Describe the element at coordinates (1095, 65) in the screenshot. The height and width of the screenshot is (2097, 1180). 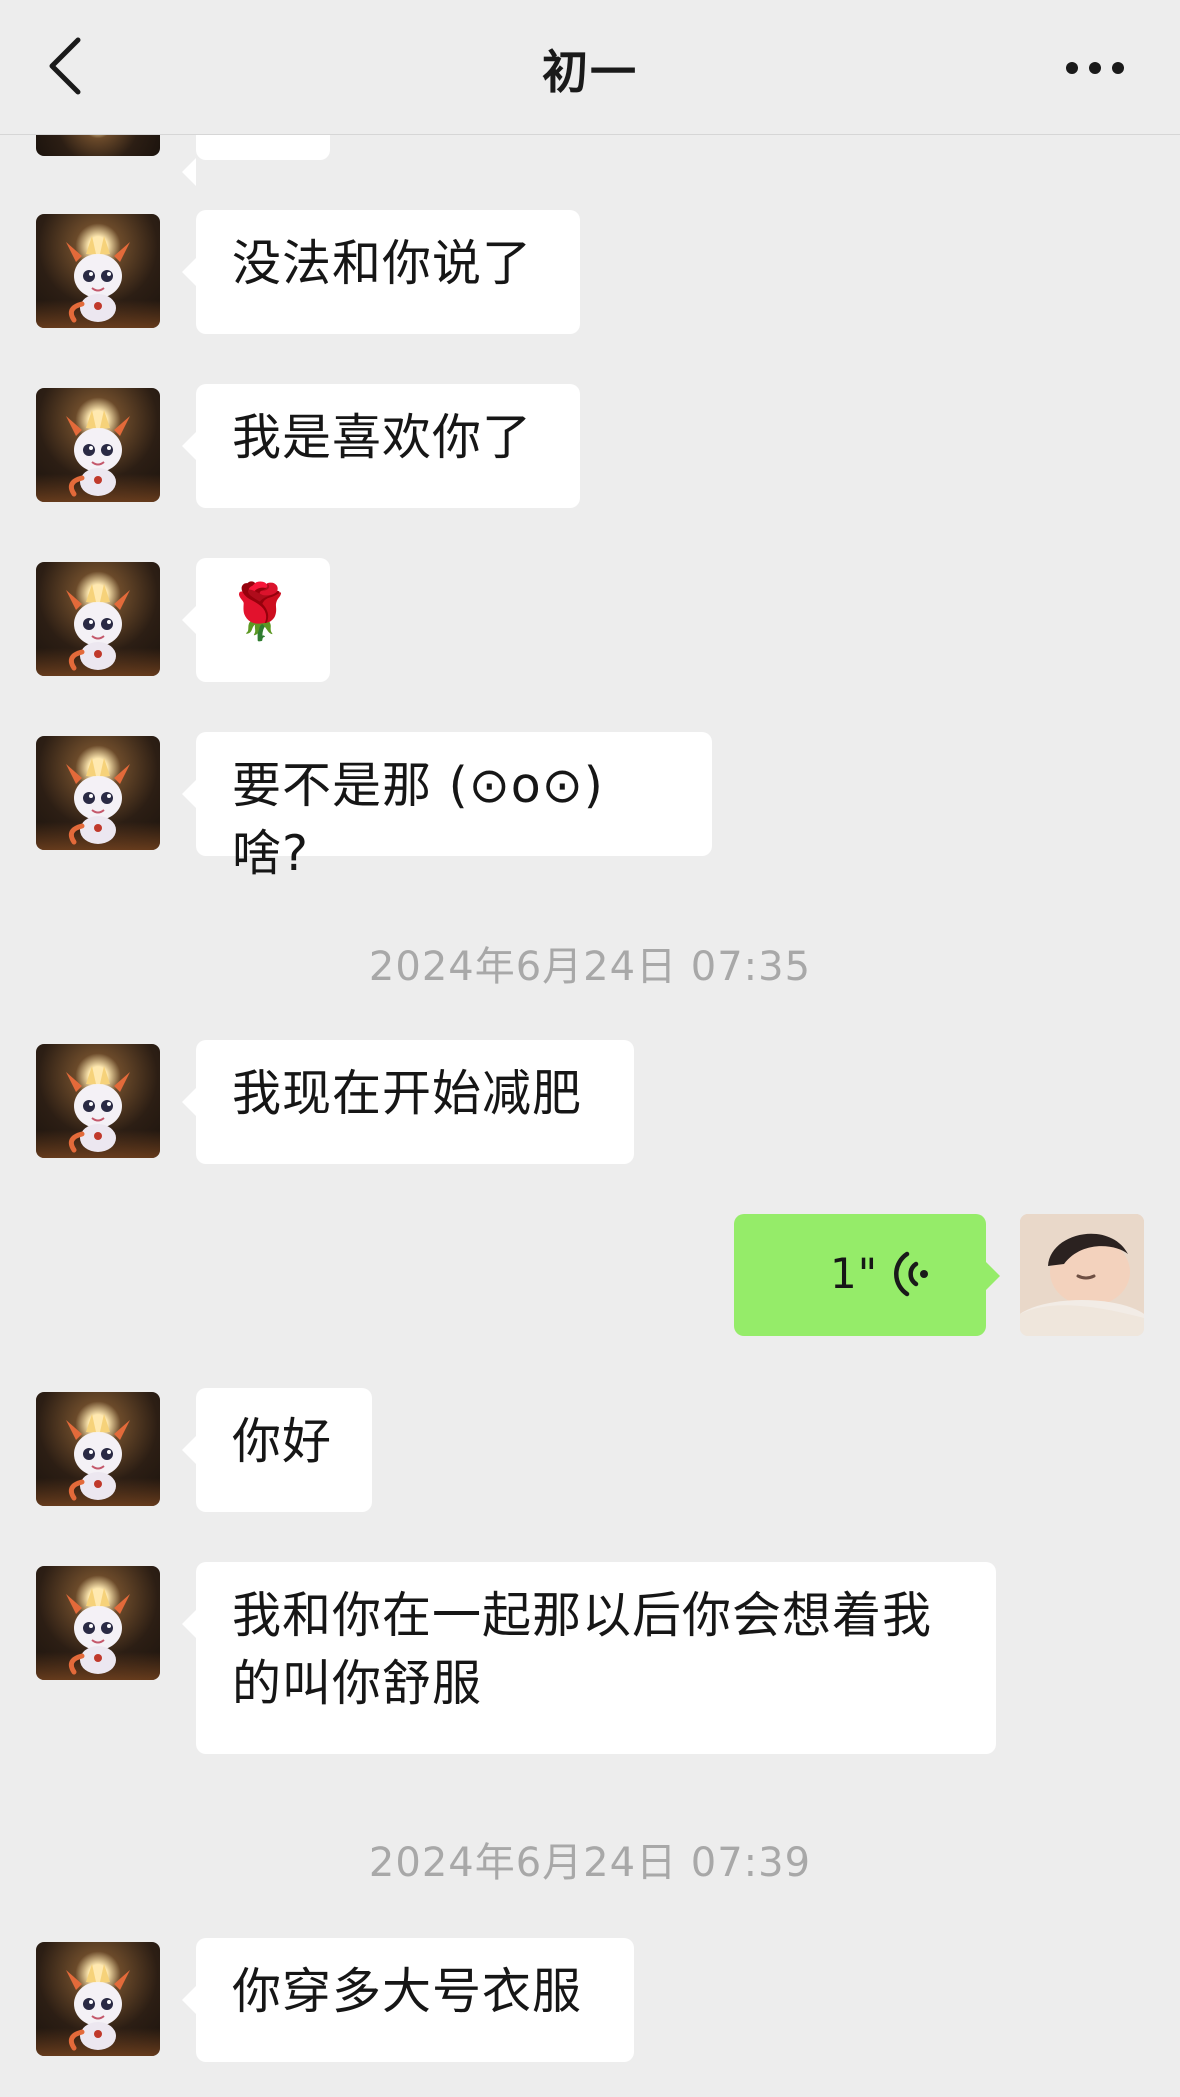
I see `more-options-button` at that location.